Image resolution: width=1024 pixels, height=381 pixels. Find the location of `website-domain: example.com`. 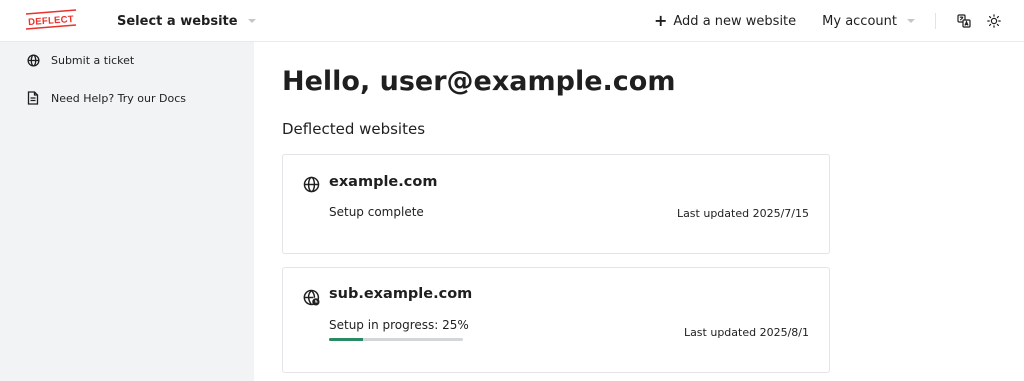

website-domain: example.com is located at coordinates (383, 182).